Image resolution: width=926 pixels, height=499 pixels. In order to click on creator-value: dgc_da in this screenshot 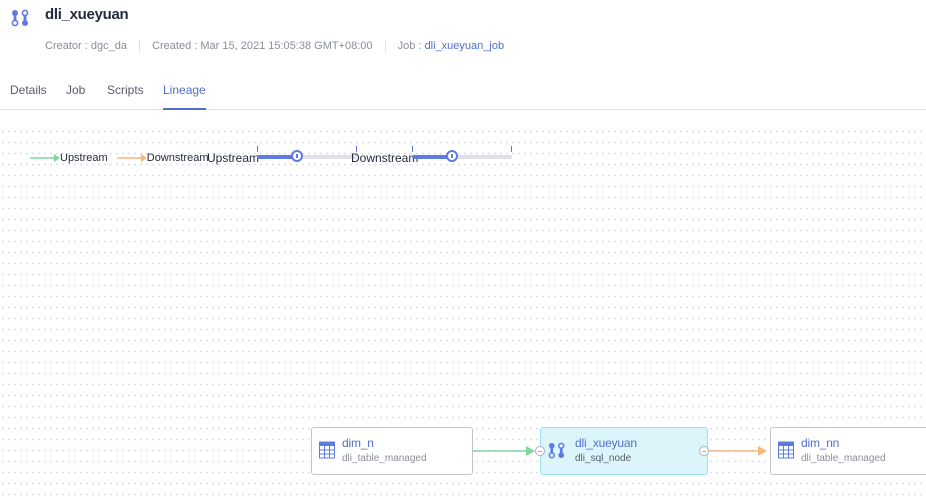, I will do `click(108, 46)`.